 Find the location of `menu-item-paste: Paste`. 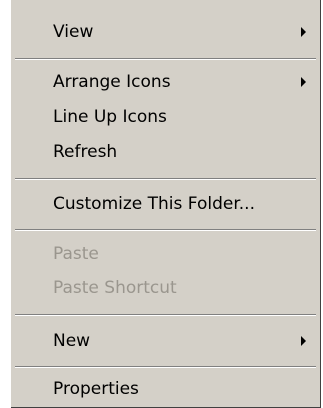

menu-item-paste: Paste is located at coordinates (165, 254).